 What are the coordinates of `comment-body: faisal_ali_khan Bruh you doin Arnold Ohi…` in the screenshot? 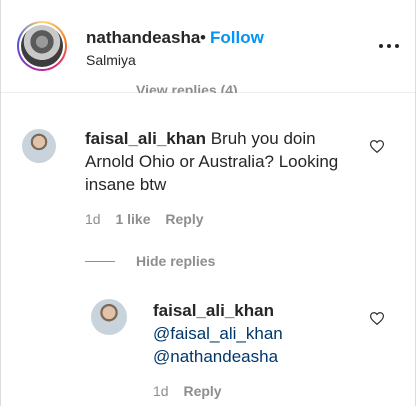 It's located at (225, 161).